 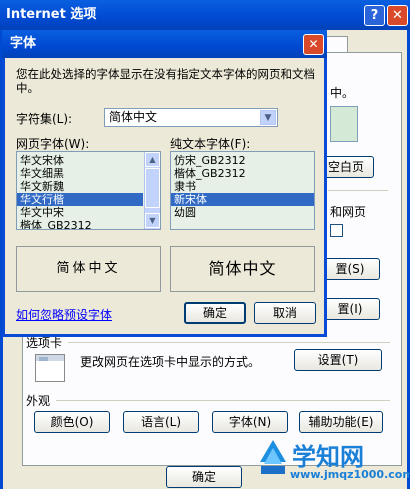 I want to click on list-item: 隶书, so click(x=242, y=186).